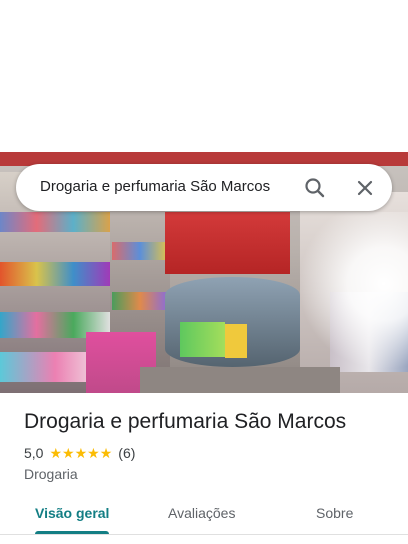 The width and height of the screenshot is (408, 544). I want to click on photo-green-boxes, so click(202, 339).